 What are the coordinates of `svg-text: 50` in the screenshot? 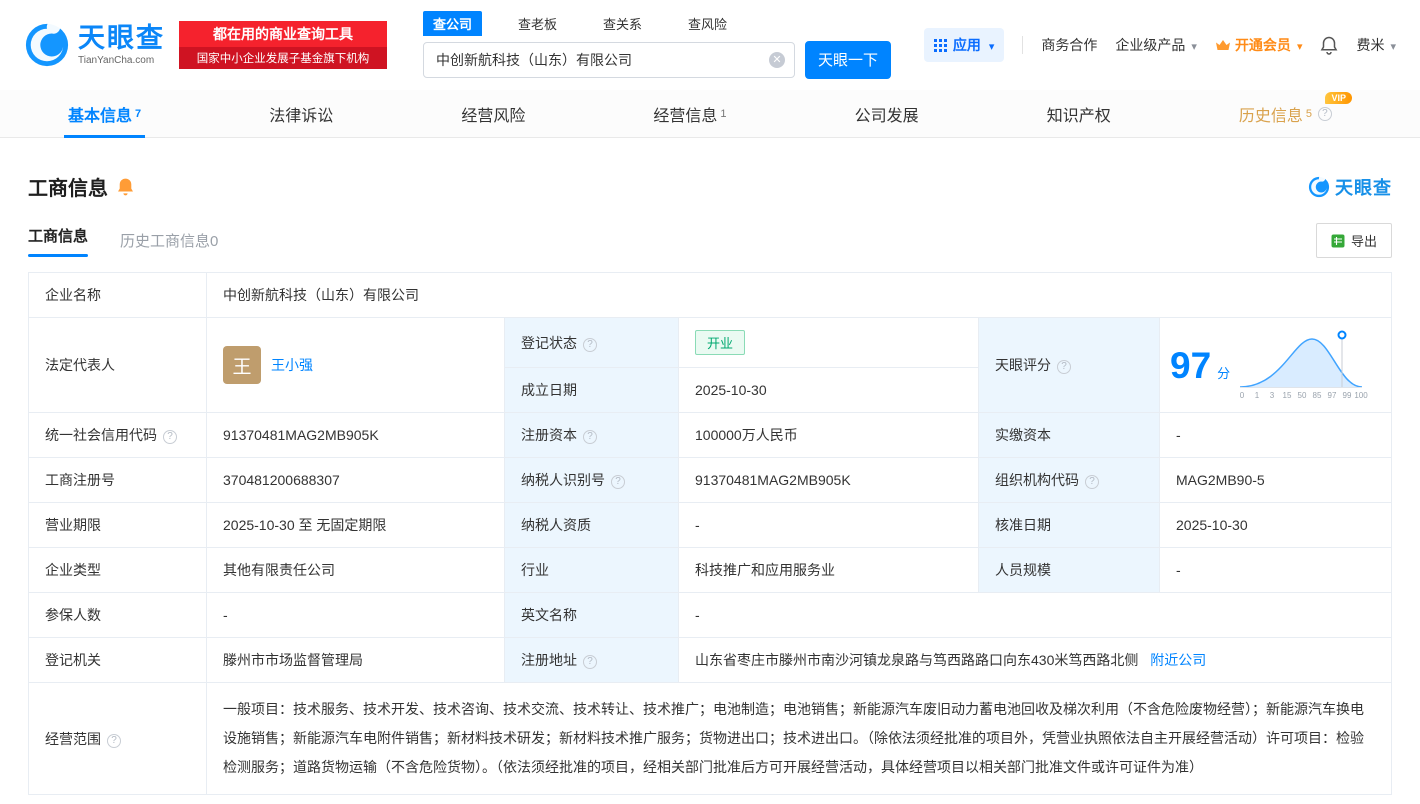 It's located at (1302, 395).